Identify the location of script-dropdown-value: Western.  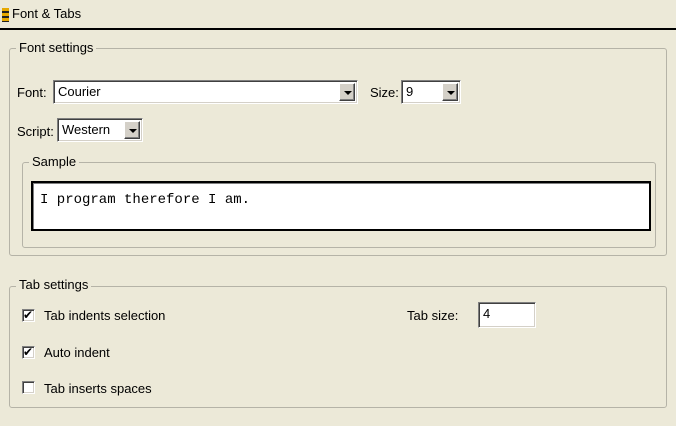
(86, 129).